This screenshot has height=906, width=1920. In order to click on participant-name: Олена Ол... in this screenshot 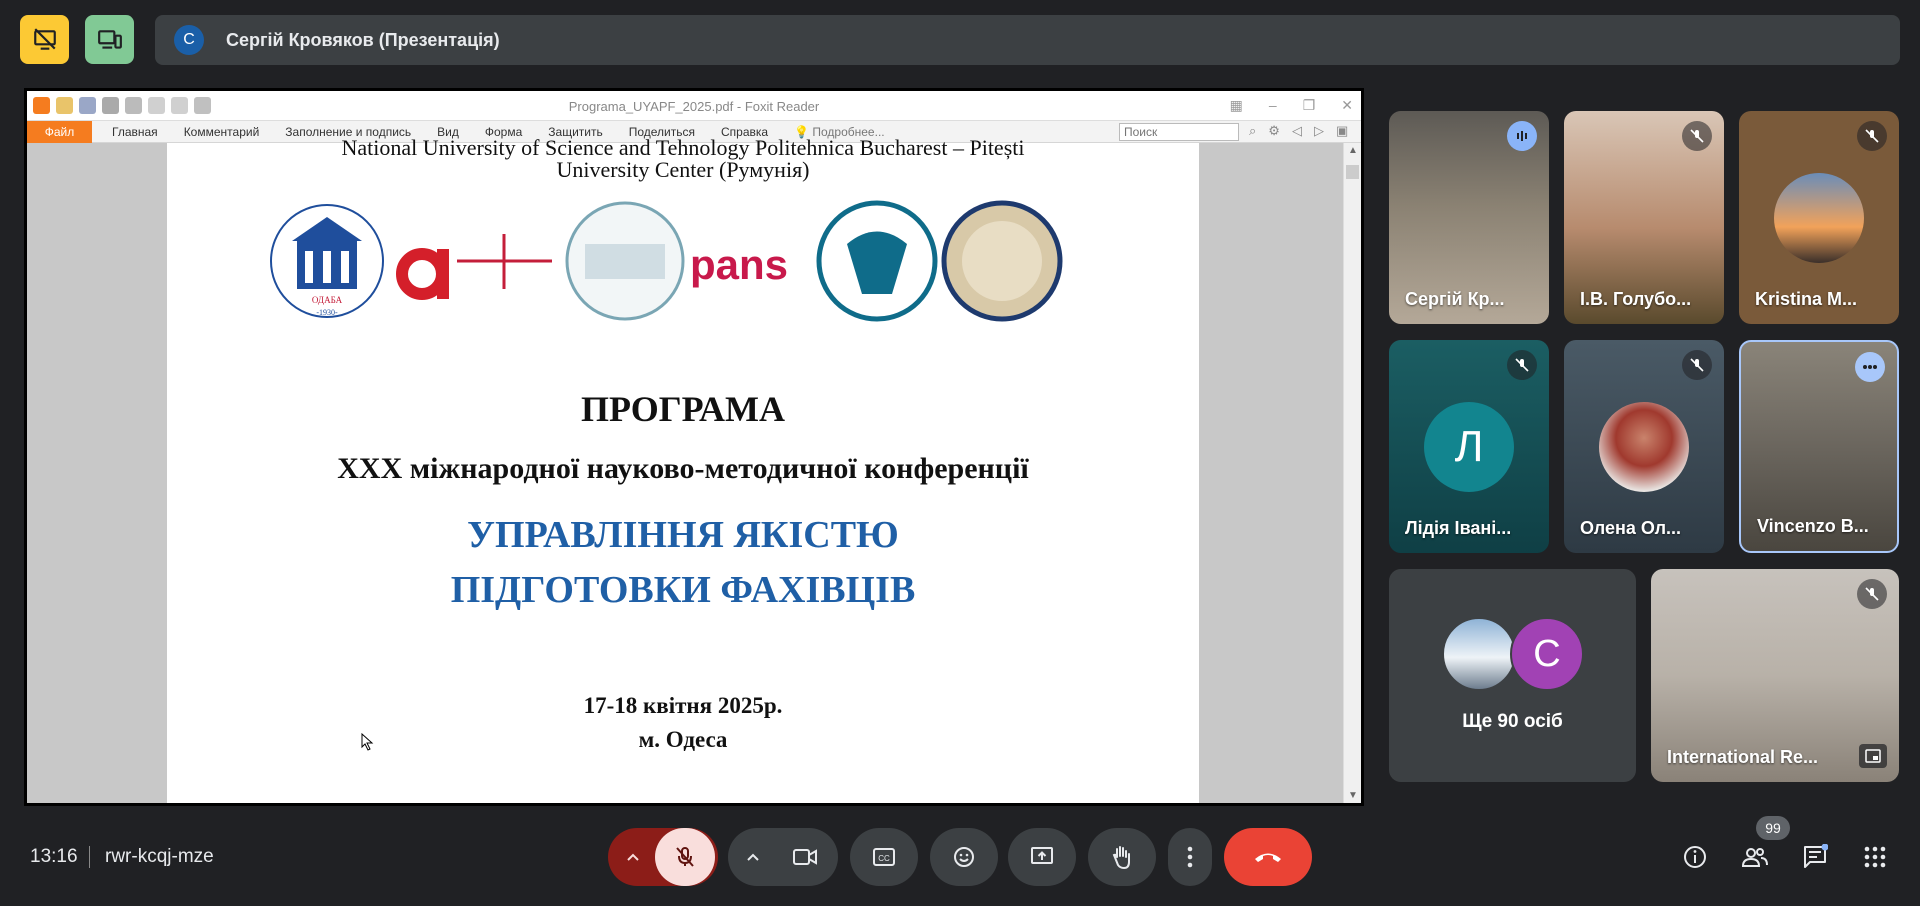, I will do `click(1631, 528)`.